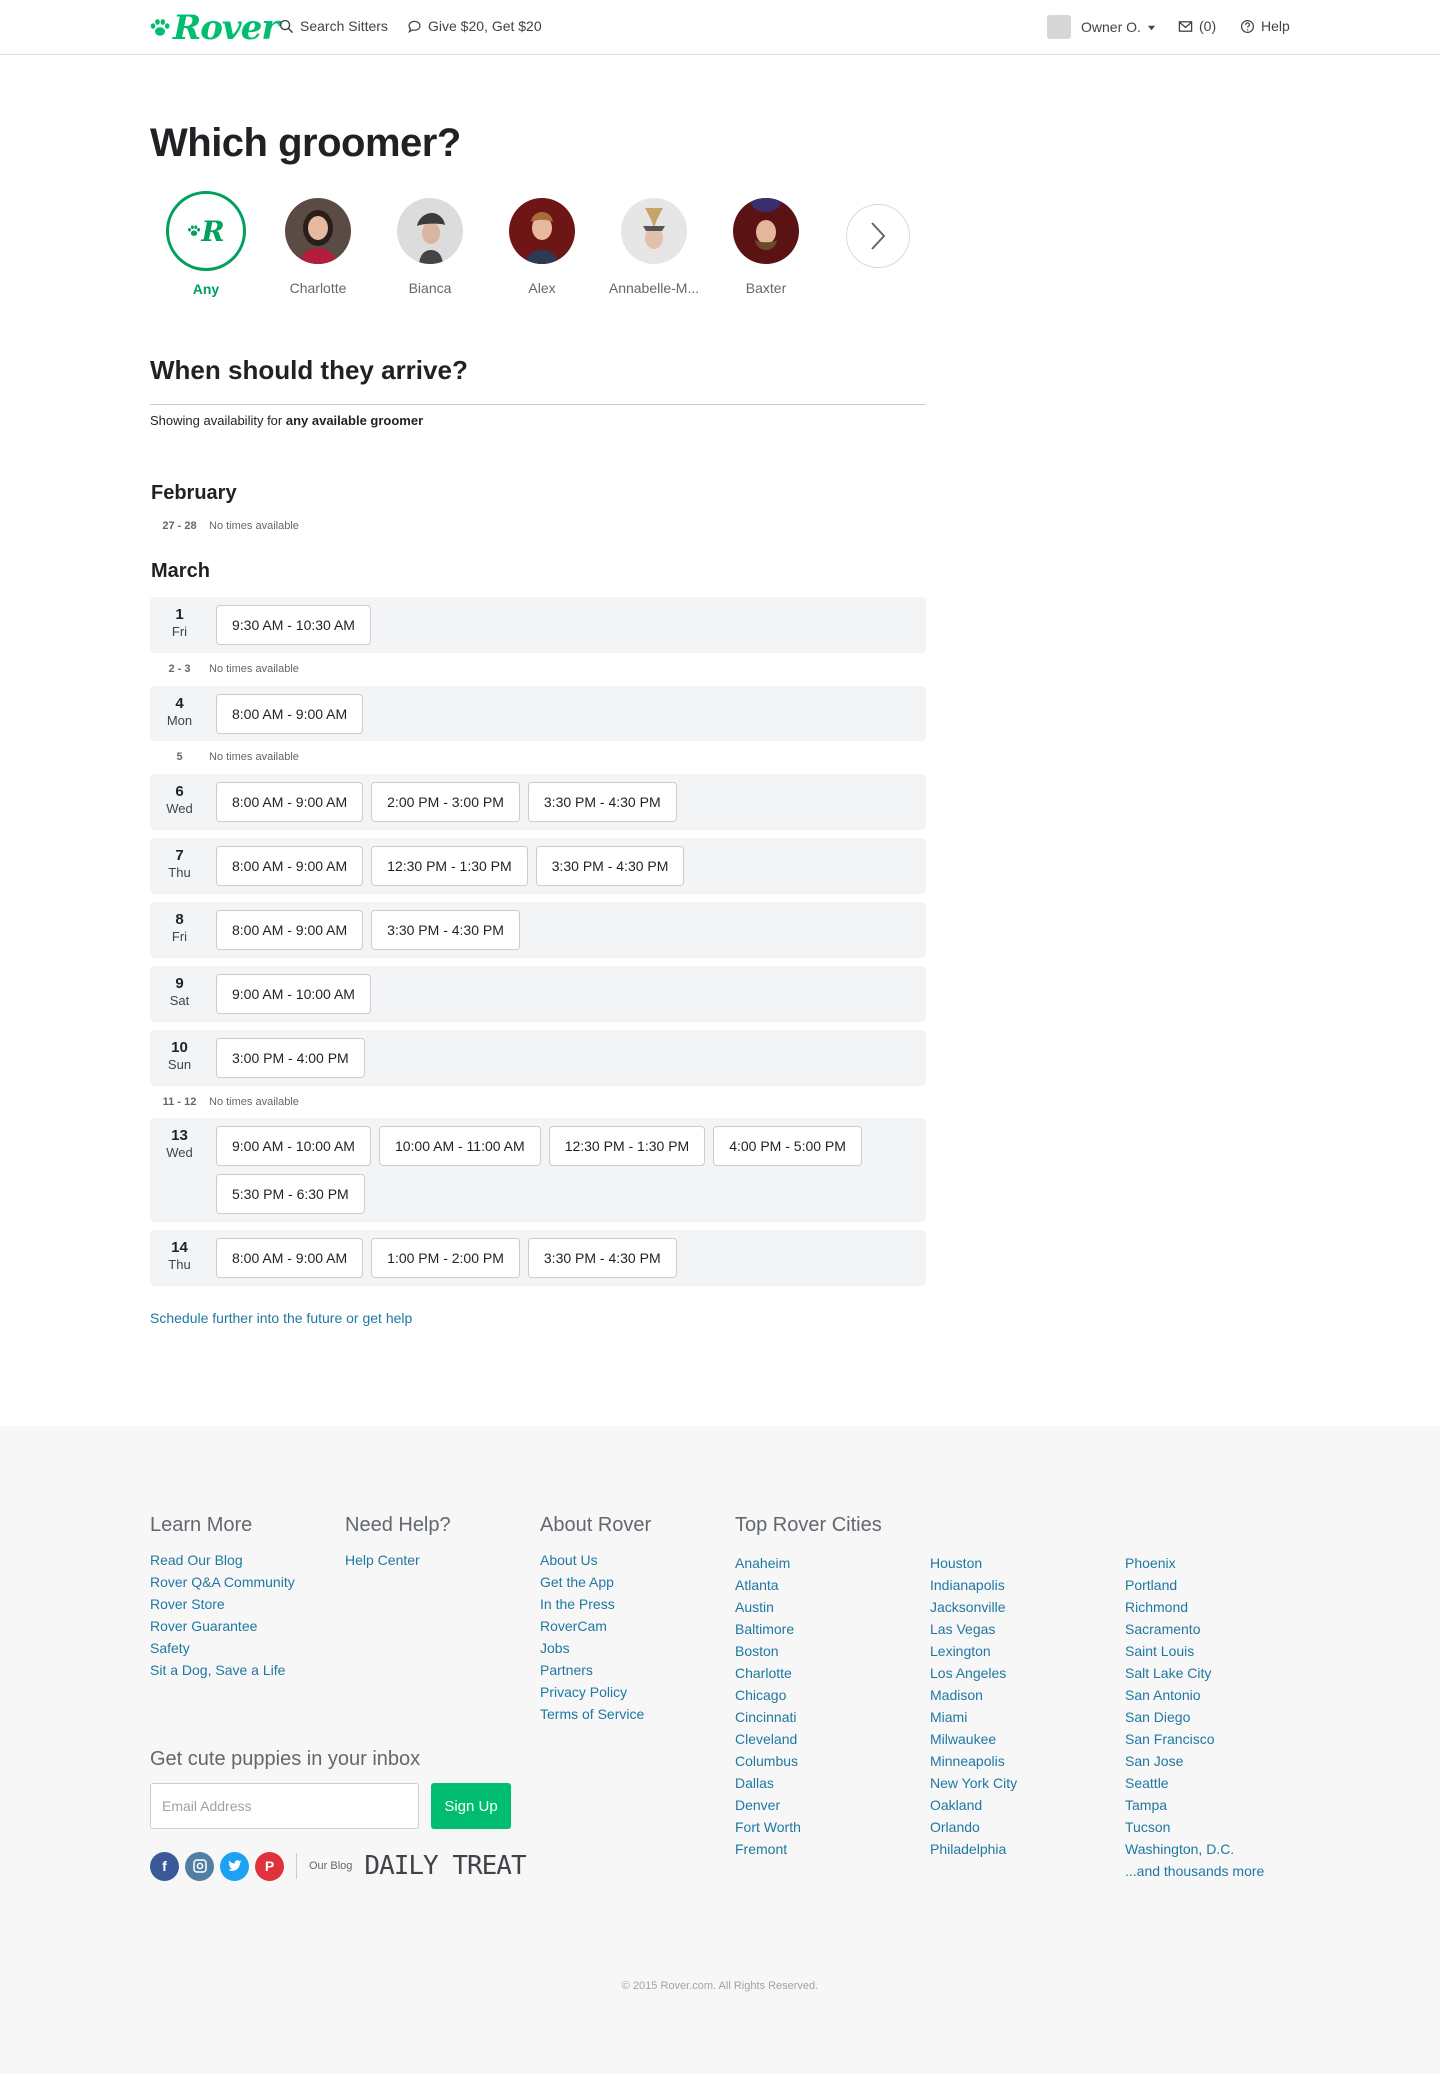 The height and width of the screenshot is (2074, 1440). What do you see at coordinates (224, 669) in the screenshot?
I see `no-times-row: 2 - 3 No times available` at bounding box center [224, 669].